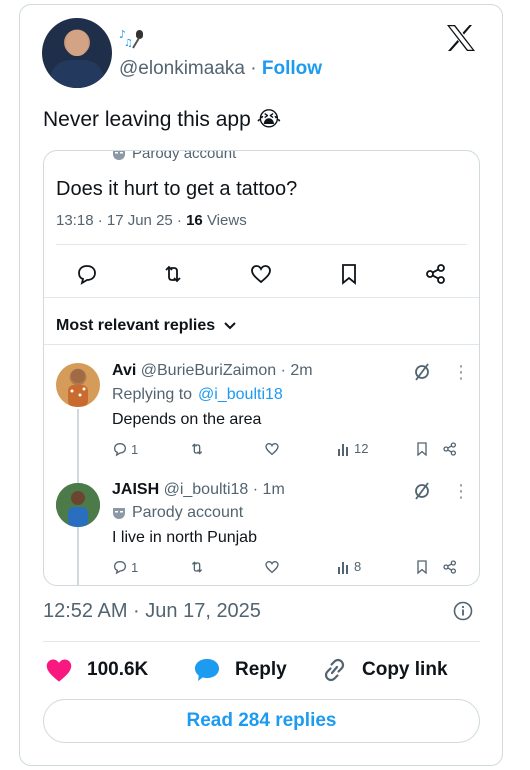 The image size is (530, 770). I want to click on author-handle-row: @elonkimaaka · Follow, so click(220, 69).